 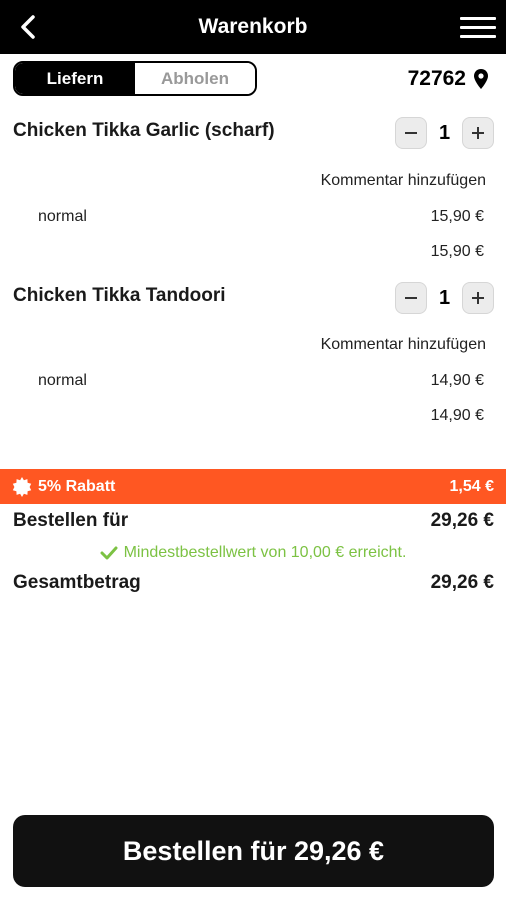 I want to click on discount-bar: 5% Rabatt 1,54 €, so click(x=253, y=486).